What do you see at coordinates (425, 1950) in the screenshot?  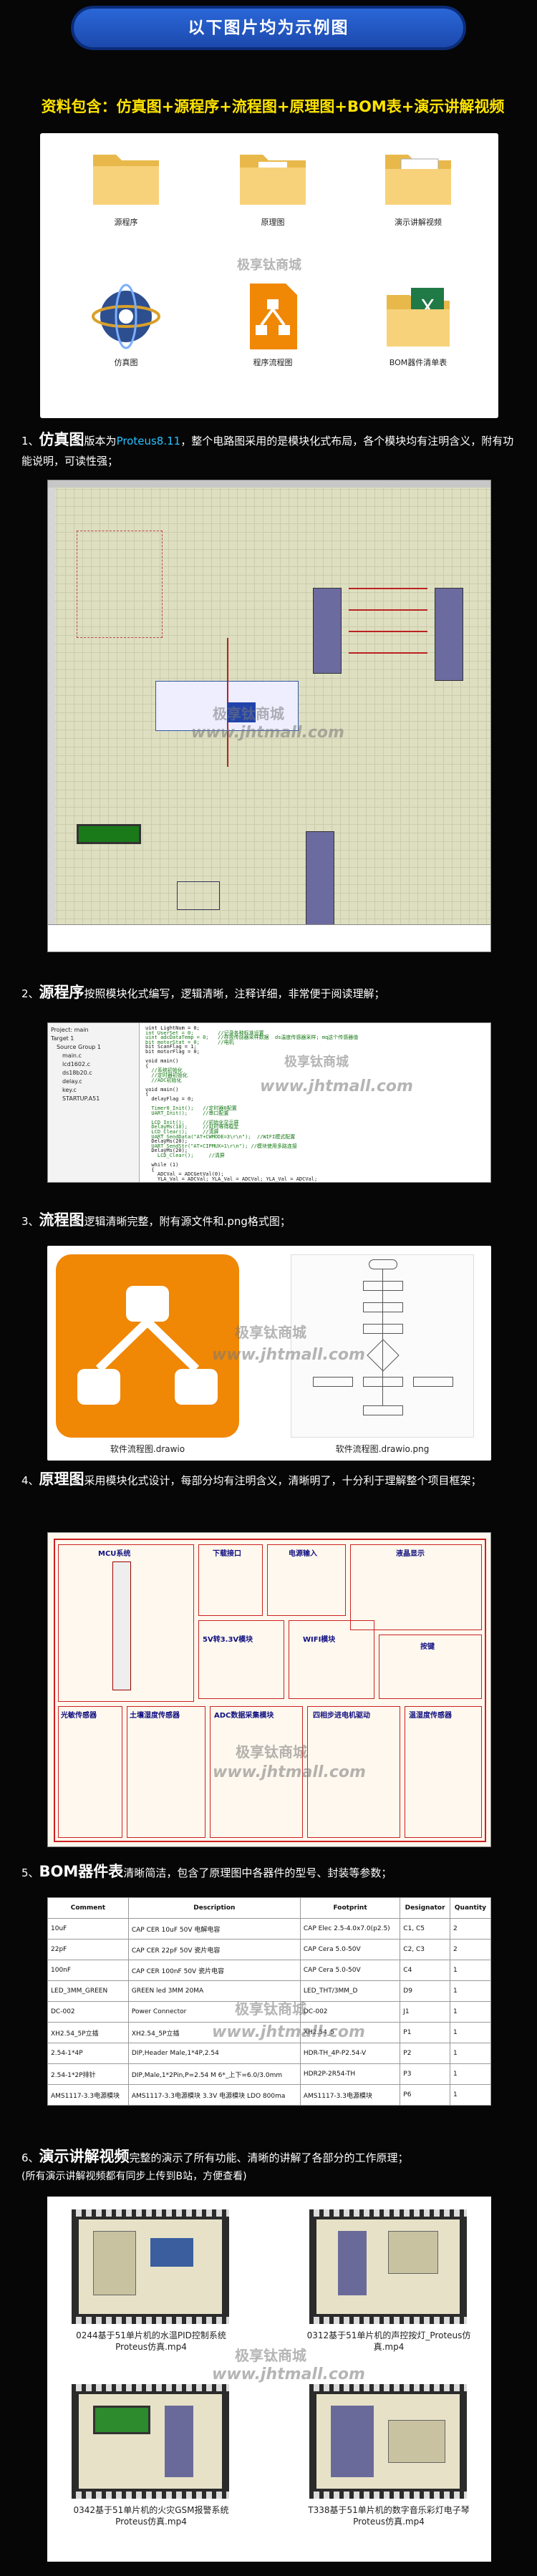 I see `bom-cell: C2, C3` at bounding box center [425, 1950].